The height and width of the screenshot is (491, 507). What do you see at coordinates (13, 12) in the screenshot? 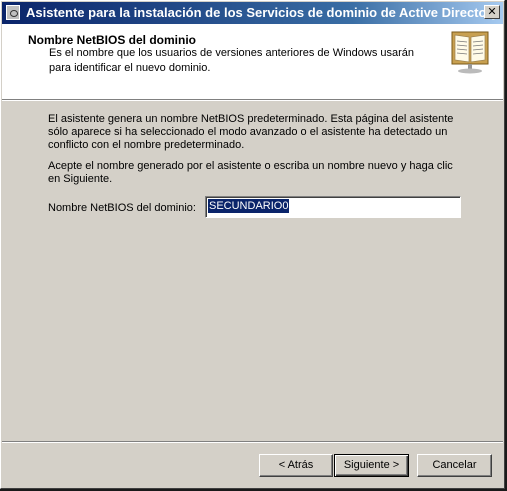
I see `app-icon` at bounding box center [13, 12].